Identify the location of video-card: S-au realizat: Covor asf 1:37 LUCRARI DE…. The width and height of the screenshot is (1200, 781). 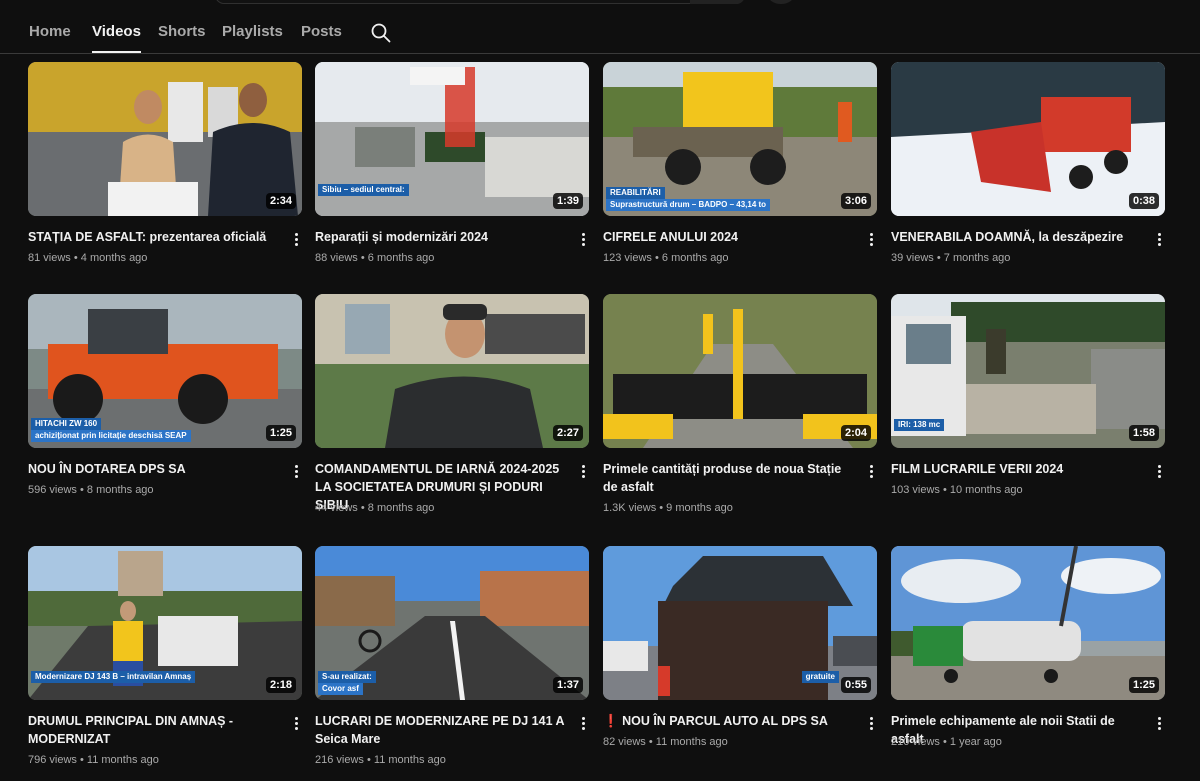
(453, 656).